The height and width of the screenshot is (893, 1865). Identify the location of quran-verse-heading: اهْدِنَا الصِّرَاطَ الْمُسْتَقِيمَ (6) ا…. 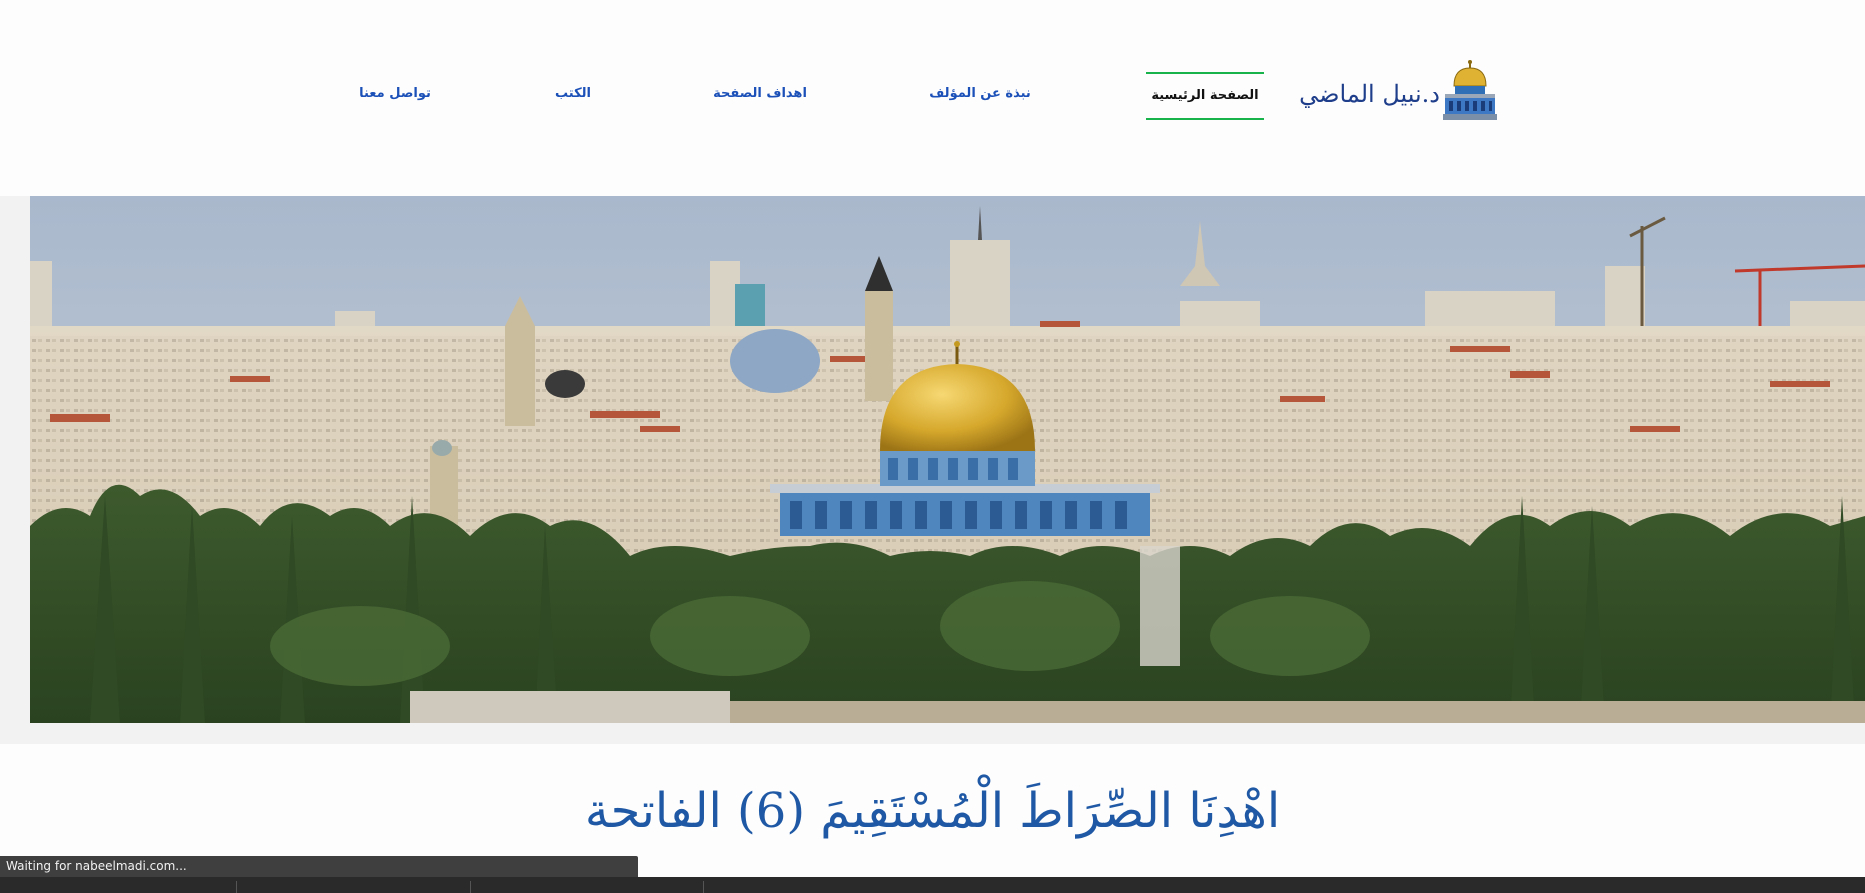
(932, 811).